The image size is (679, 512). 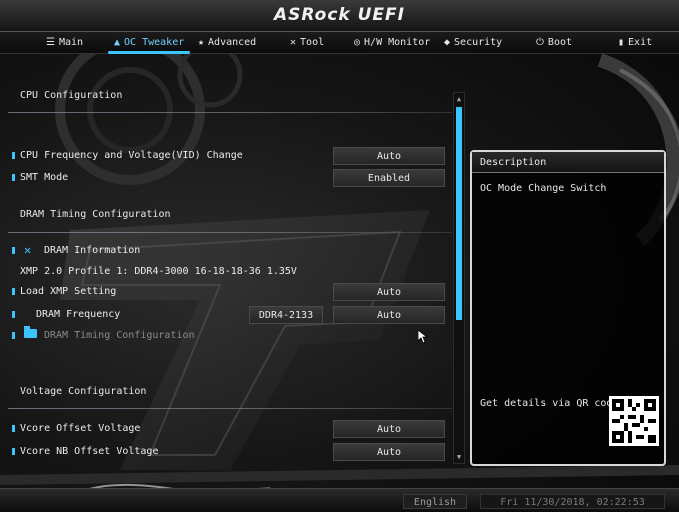 I want to click on setting-label: Vcore Offset Voltage, so click(x=80, y=428).